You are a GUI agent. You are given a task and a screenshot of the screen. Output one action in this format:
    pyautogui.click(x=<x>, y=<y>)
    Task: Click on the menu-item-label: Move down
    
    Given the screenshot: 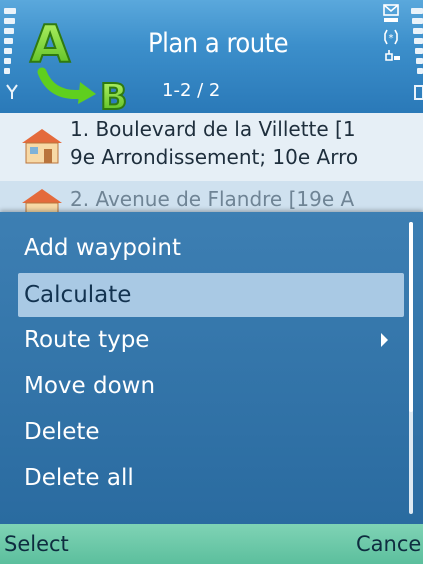 What is the action you would take?
    pyautogui.click(x=90, y=386)
    